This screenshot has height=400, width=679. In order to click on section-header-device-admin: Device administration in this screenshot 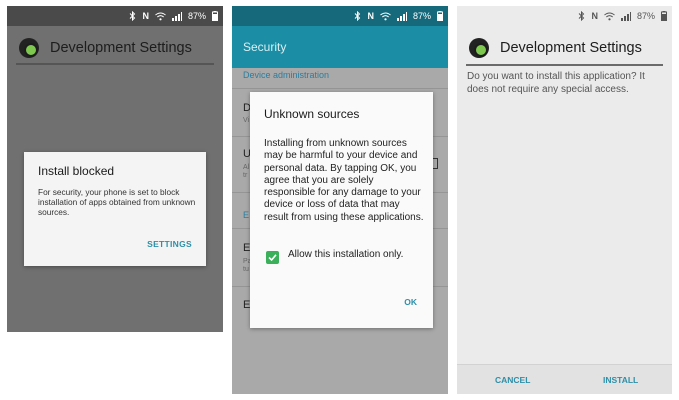, I will do `click(286, 75)`.